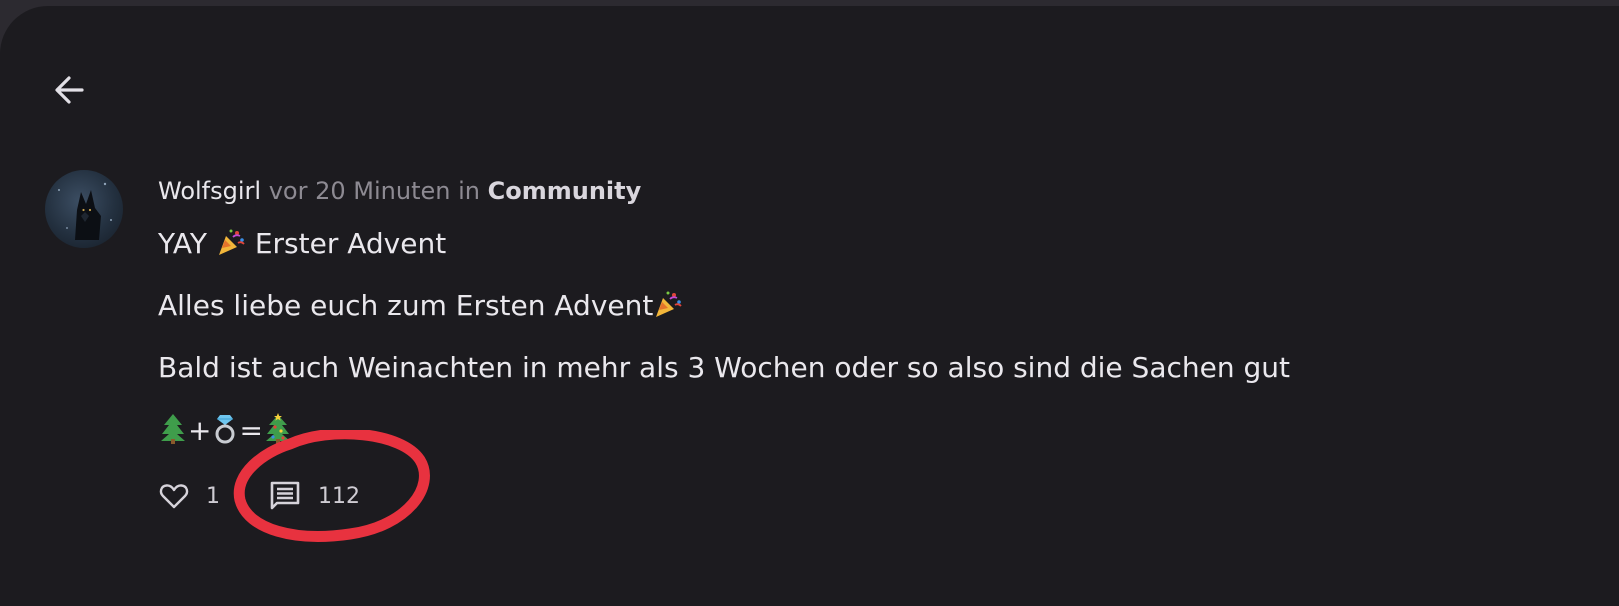  I want to click on in-label: in, so click(469, 191).